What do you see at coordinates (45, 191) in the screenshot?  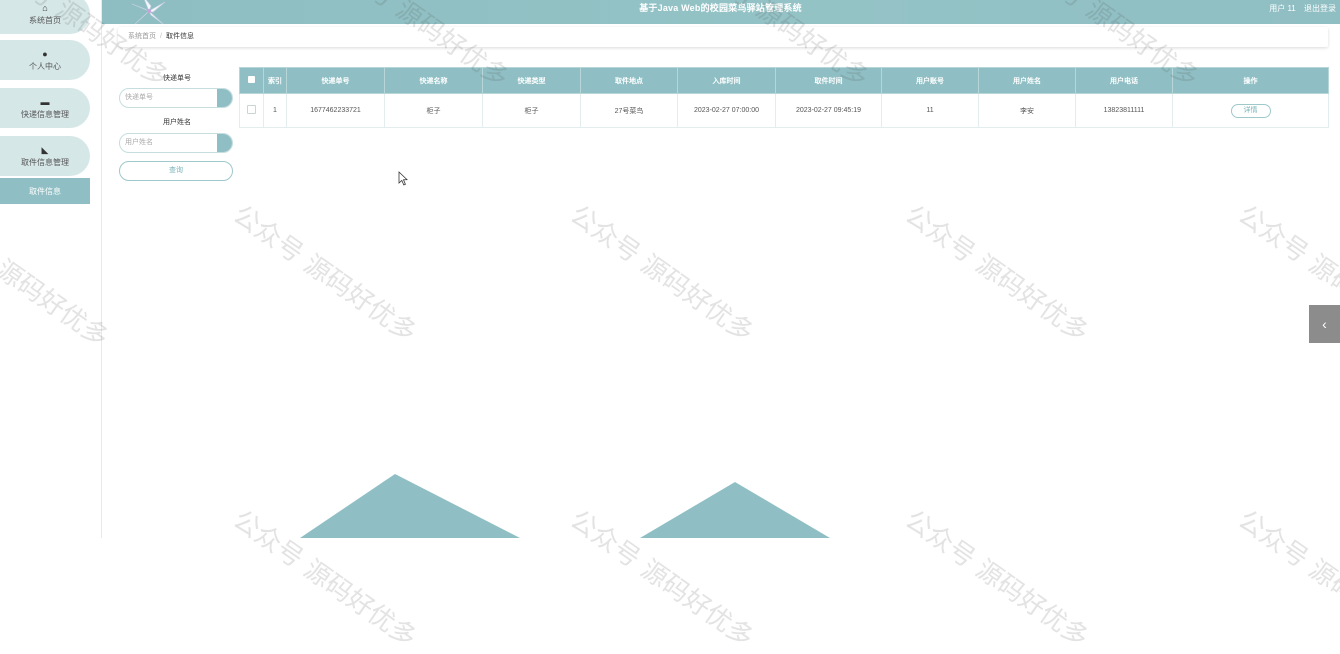 I see `sidebar-subitem-pickup-info: 取件信息` at bounding box center [45, 191].